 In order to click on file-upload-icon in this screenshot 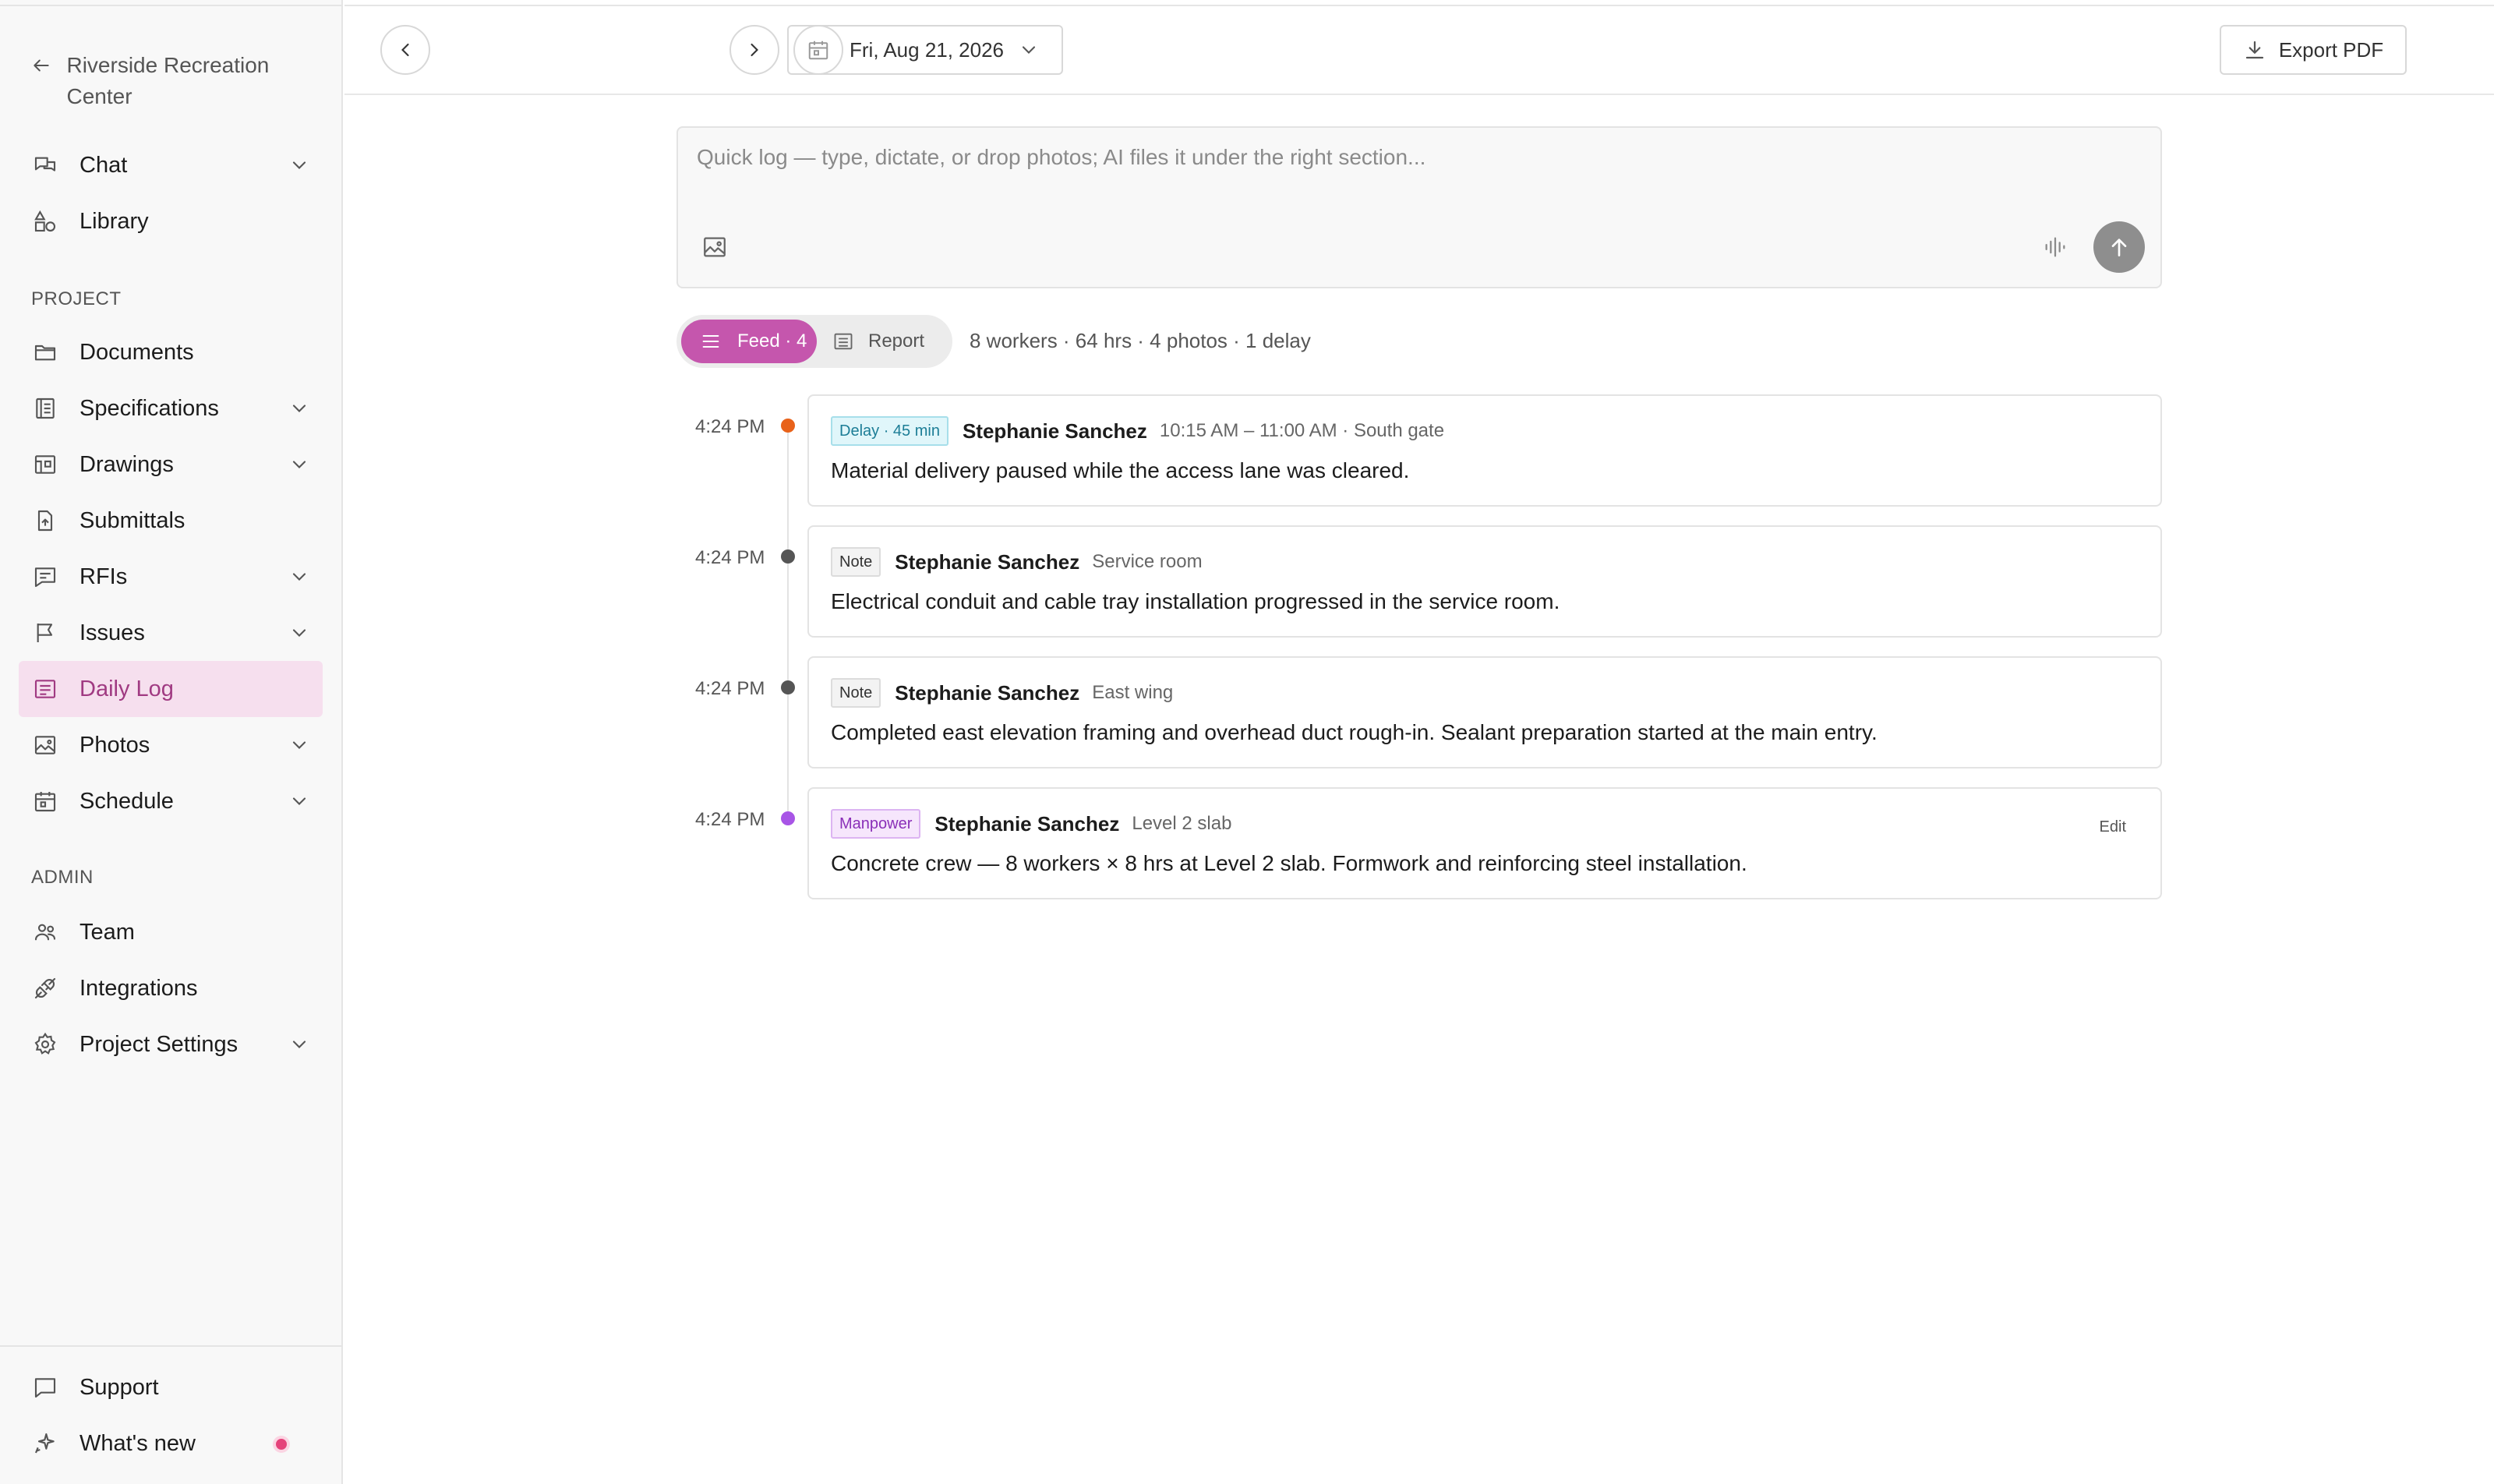, I will do `click(45, 521)`.